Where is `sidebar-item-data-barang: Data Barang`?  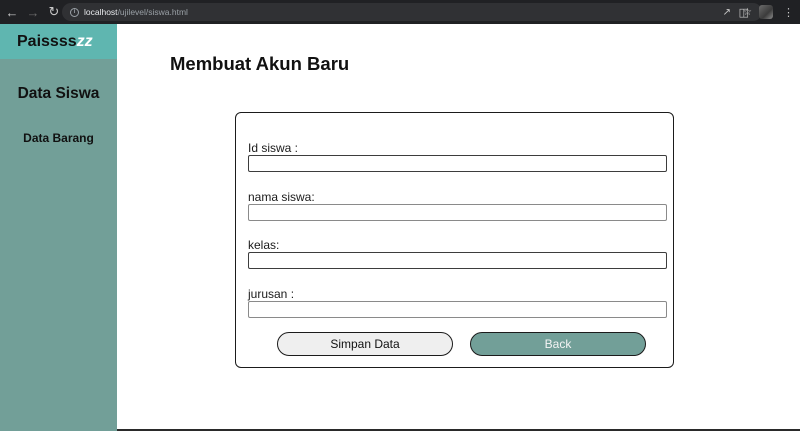 sidebar-item-data-barang: Data Barang is located at coordinates (58, 138).